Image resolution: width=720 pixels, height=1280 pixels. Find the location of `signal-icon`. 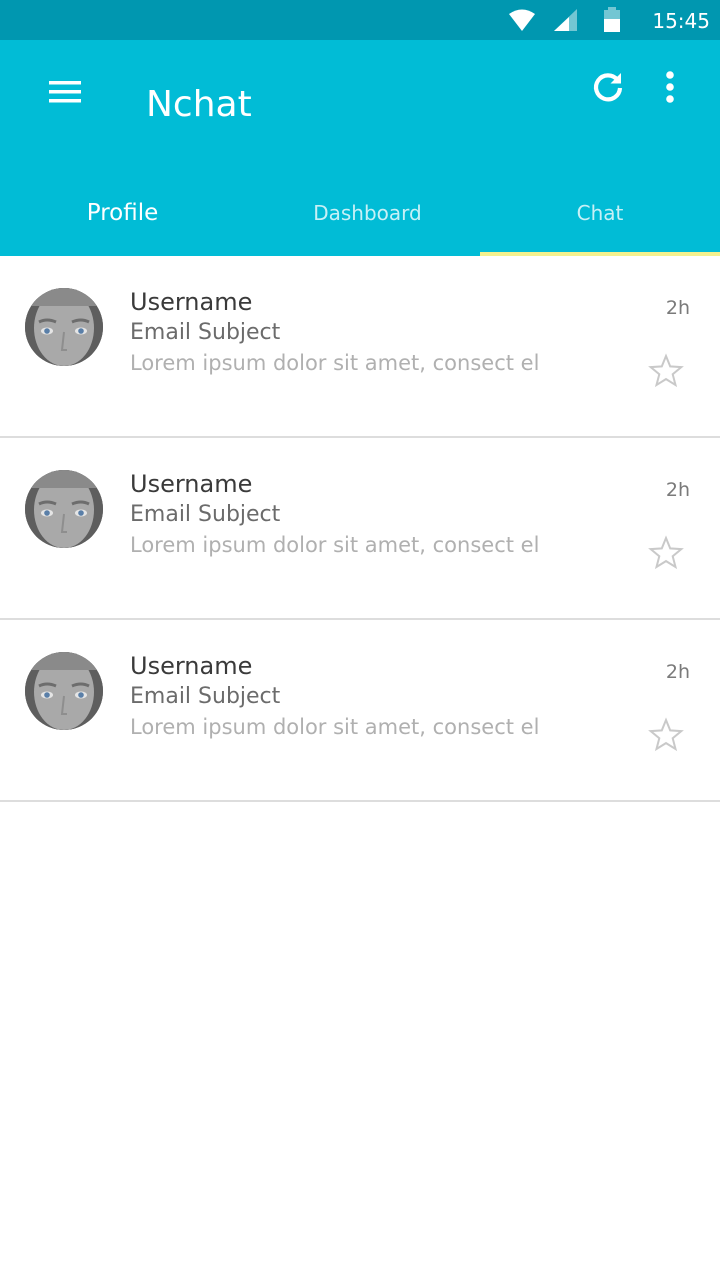

signal-icon is located at coordinates (566, 22).